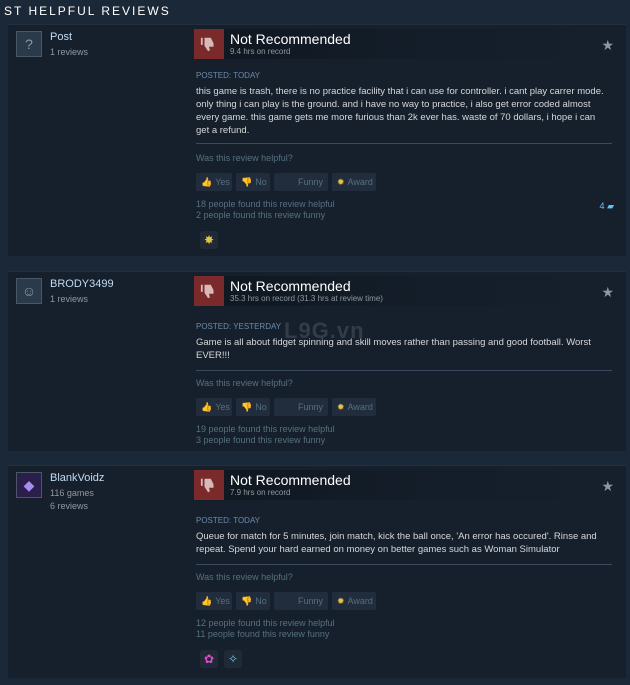  Describe the element at coordinates (404, 44) in the screenshot. I see `vote-header: Not Recommended 9.4 hrs on record ★` at that location.